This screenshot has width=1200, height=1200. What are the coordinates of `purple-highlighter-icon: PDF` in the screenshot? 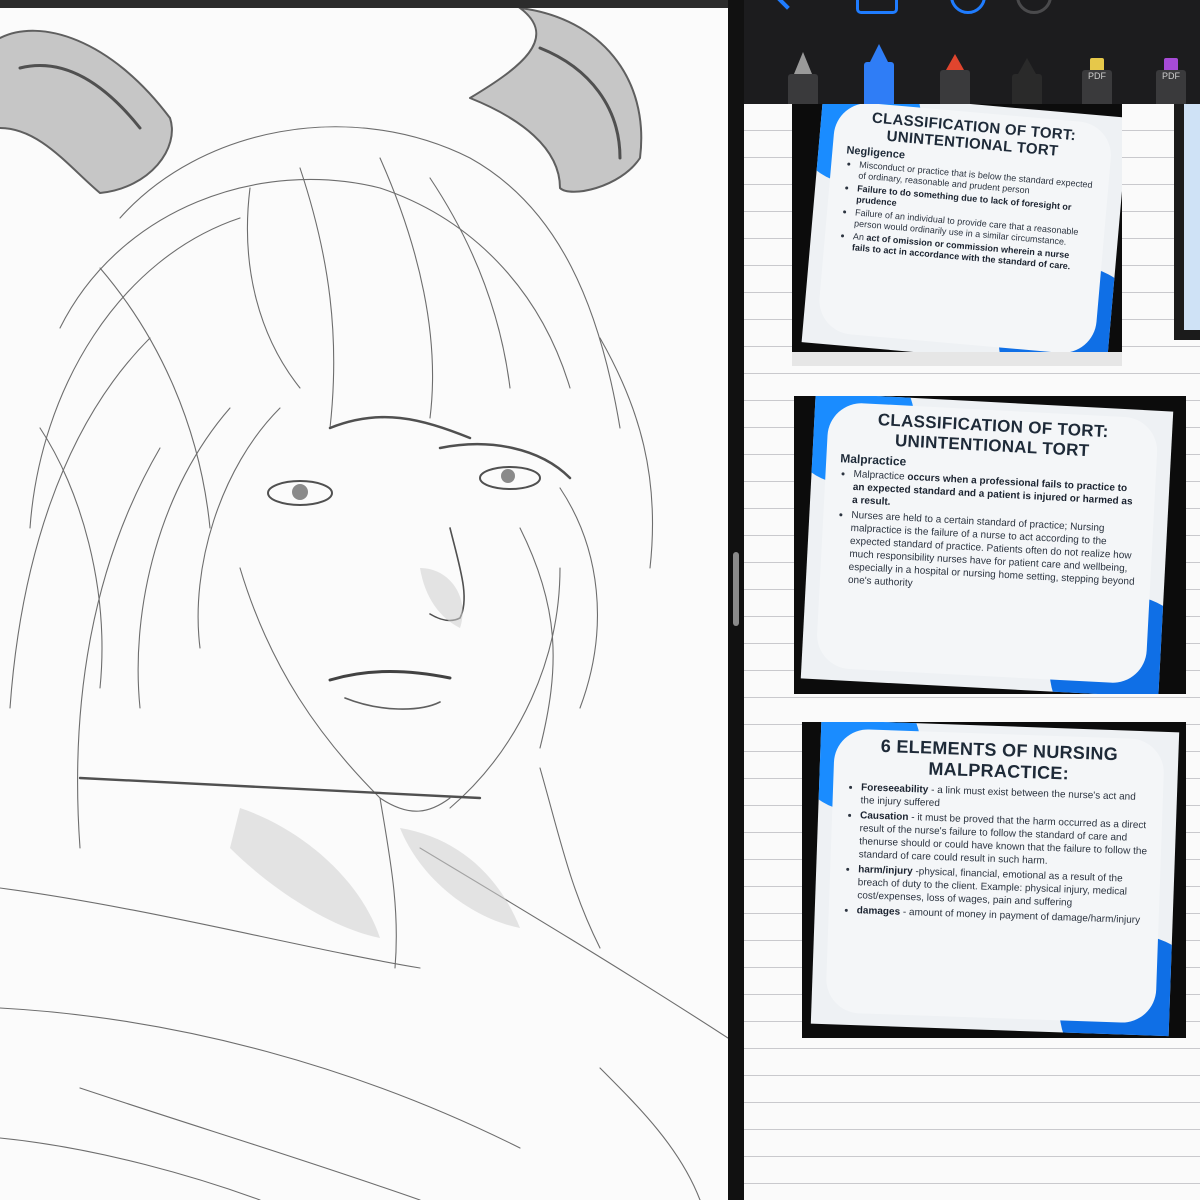 It's located at (1171, 81).